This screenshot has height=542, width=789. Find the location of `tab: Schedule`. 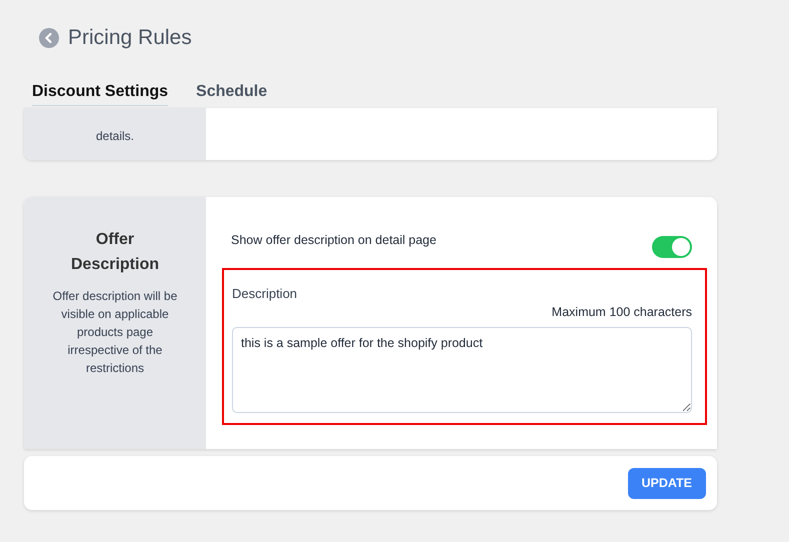

tab: Schedule is located at coordinates (232, 94).